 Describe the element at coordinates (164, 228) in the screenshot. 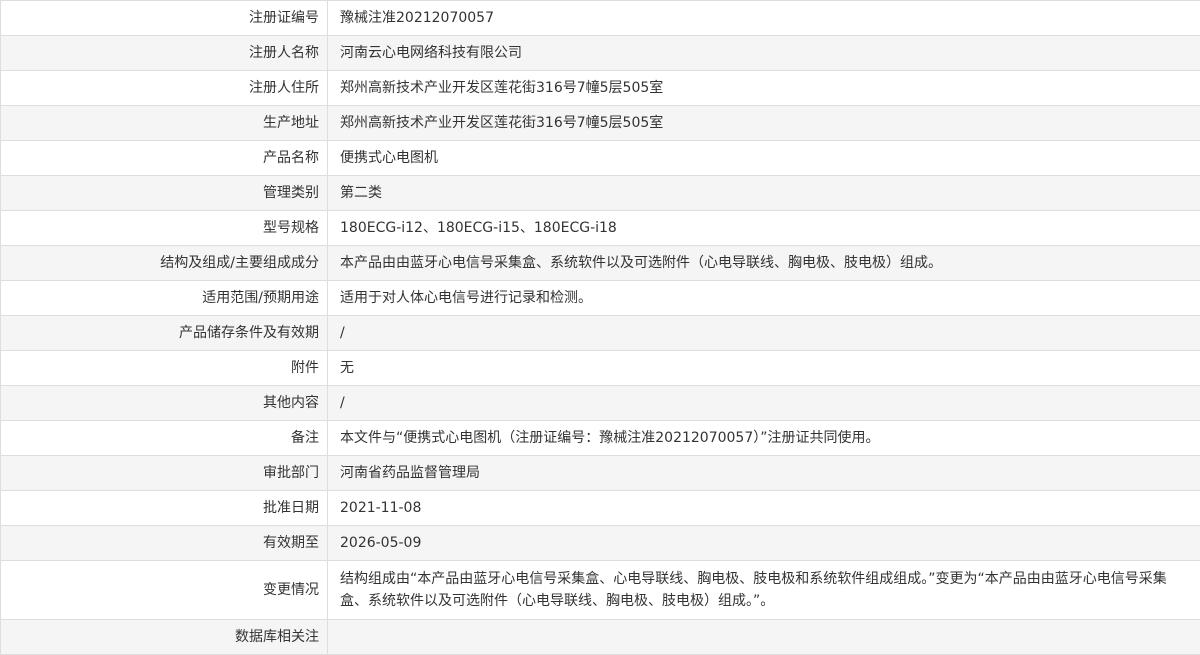

I see `field-label: 型号规格` at that location.